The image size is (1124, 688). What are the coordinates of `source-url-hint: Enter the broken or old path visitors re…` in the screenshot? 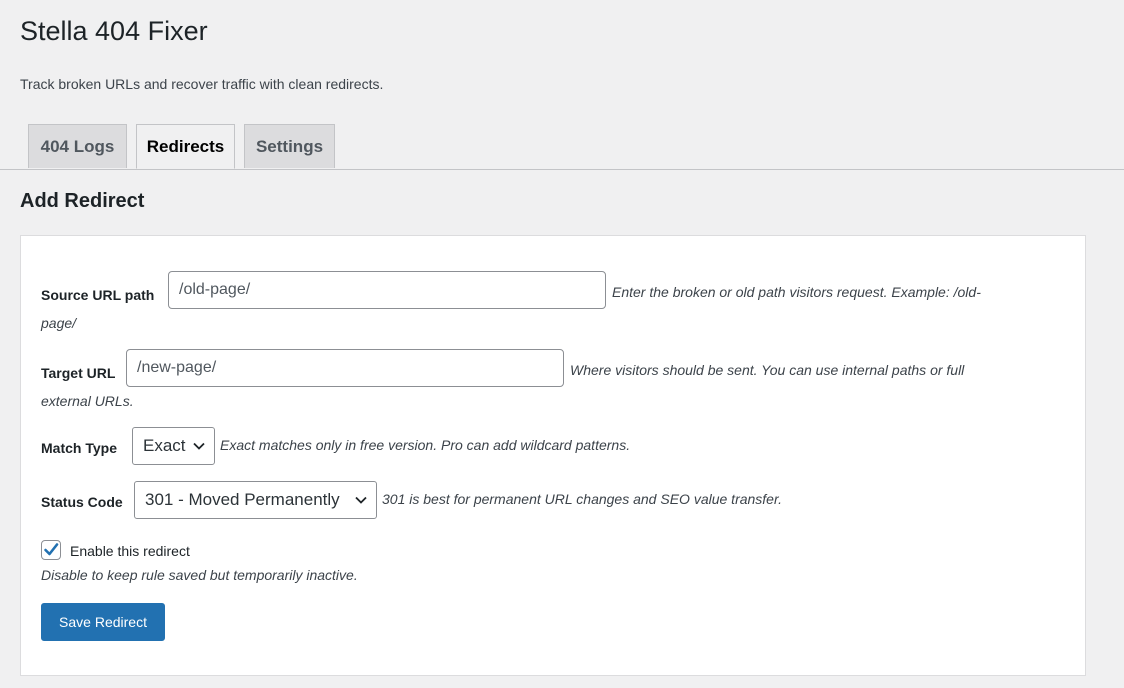 It's located at (796, 292).